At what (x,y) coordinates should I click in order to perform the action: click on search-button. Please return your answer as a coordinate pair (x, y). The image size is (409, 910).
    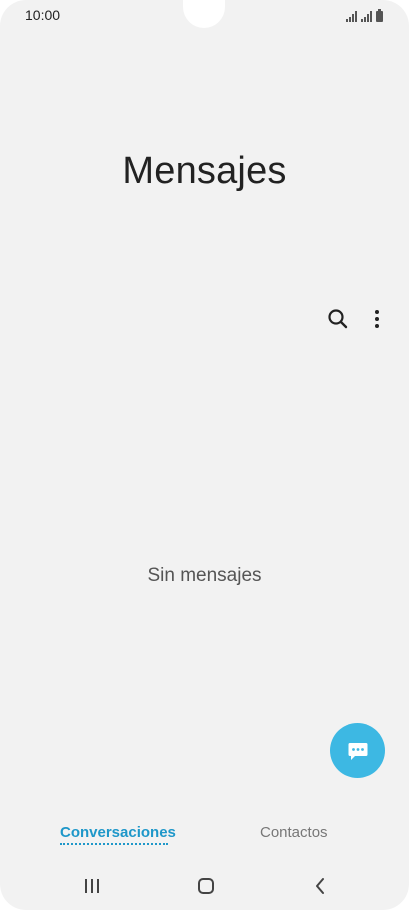
    Looking at the image, I should click on (338, 319).